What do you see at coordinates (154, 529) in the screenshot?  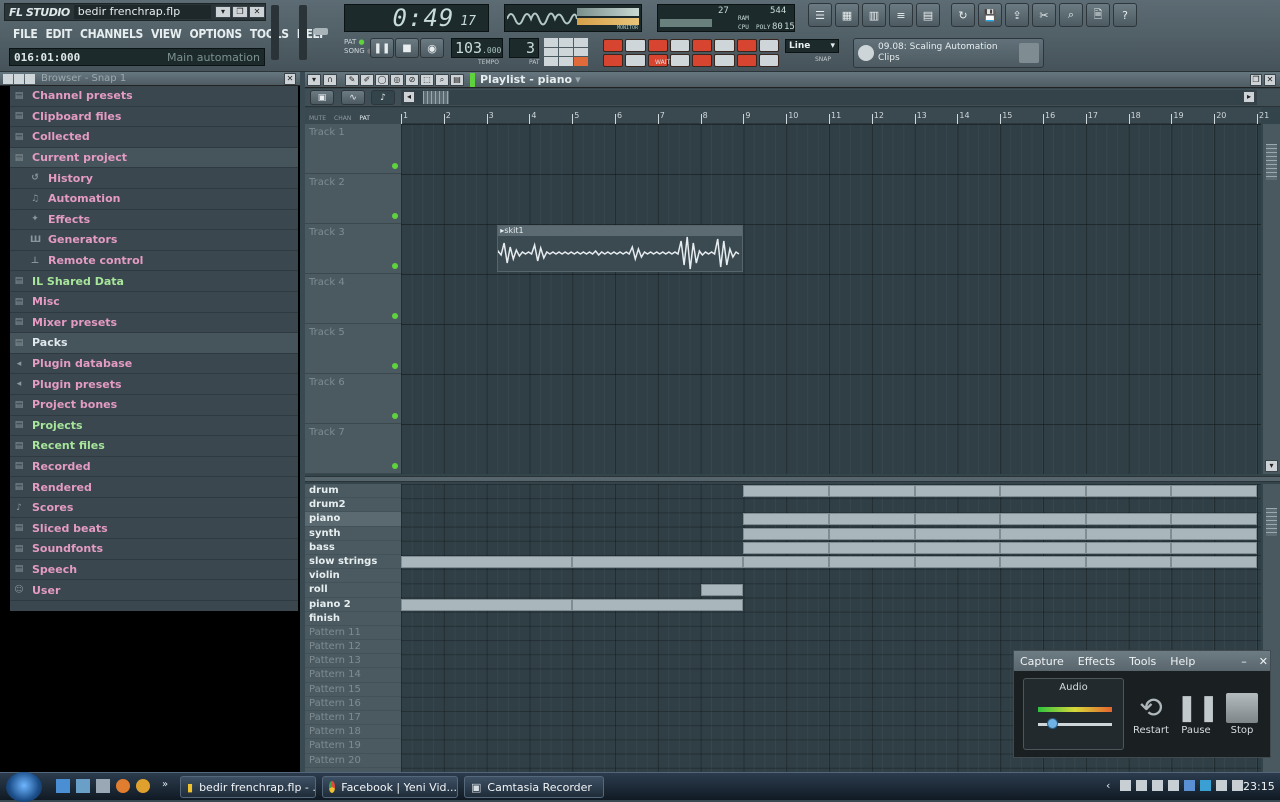 I see `browser-item-sliced-beats: ▤ Sliced beats` at bounding box center [154, 529].